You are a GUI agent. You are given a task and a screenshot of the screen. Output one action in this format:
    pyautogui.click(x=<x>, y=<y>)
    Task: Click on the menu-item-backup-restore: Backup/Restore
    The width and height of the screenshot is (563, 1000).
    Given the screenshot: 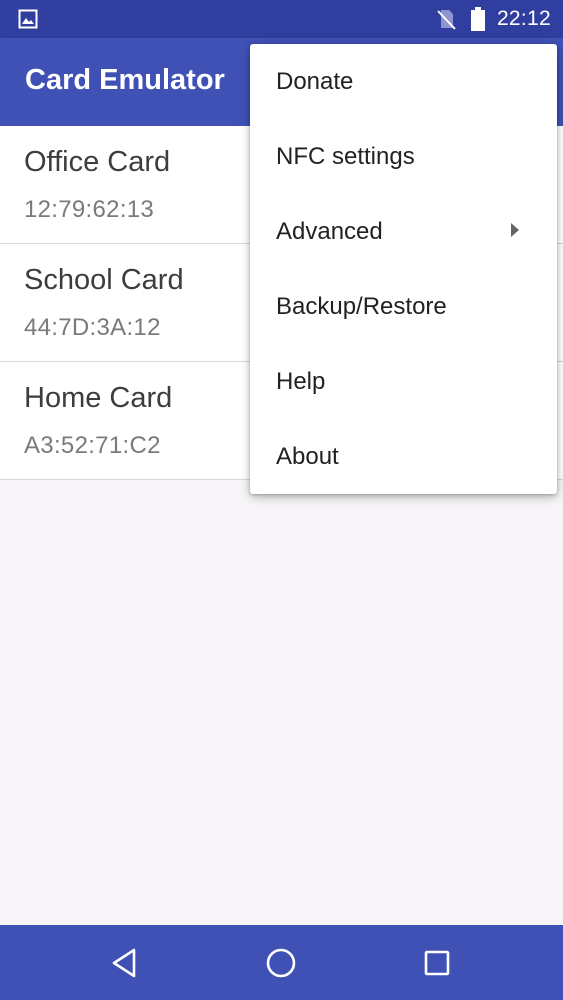 What is the action you would take?
    pyautogui.click(x=403, y=306)
    